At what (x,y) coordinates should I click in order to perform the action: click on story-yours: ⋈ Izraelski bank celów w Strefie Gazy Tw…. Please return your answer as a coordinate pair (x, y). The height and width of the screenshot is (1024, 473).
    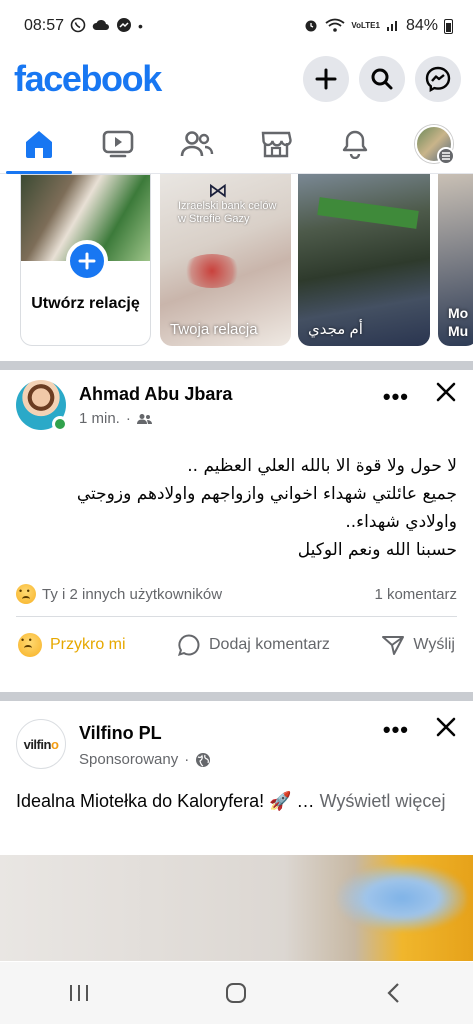
    Looking at the image, I should click on (225, 260).